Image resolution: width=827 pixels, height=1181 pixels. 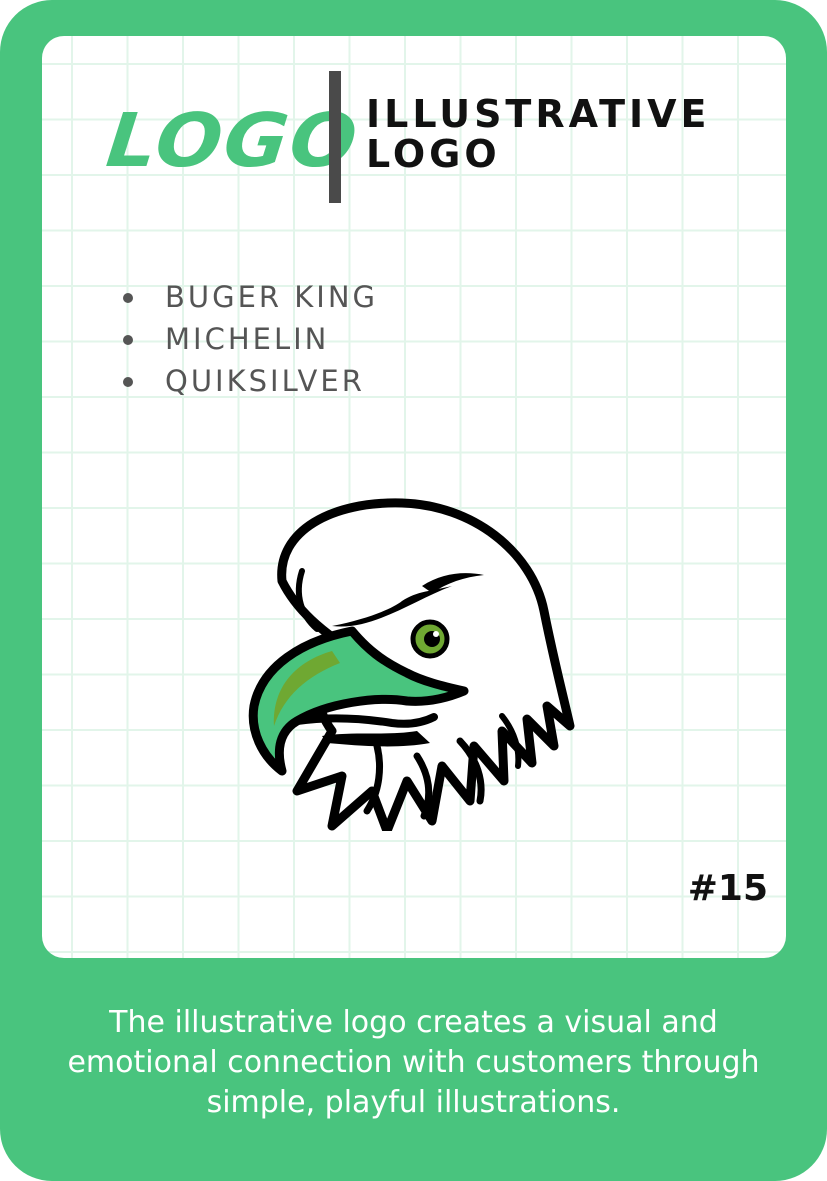 I want to click on examples-list: BUGER KING MICHELIN QUIKSILVER, so click(x=249, y=339).